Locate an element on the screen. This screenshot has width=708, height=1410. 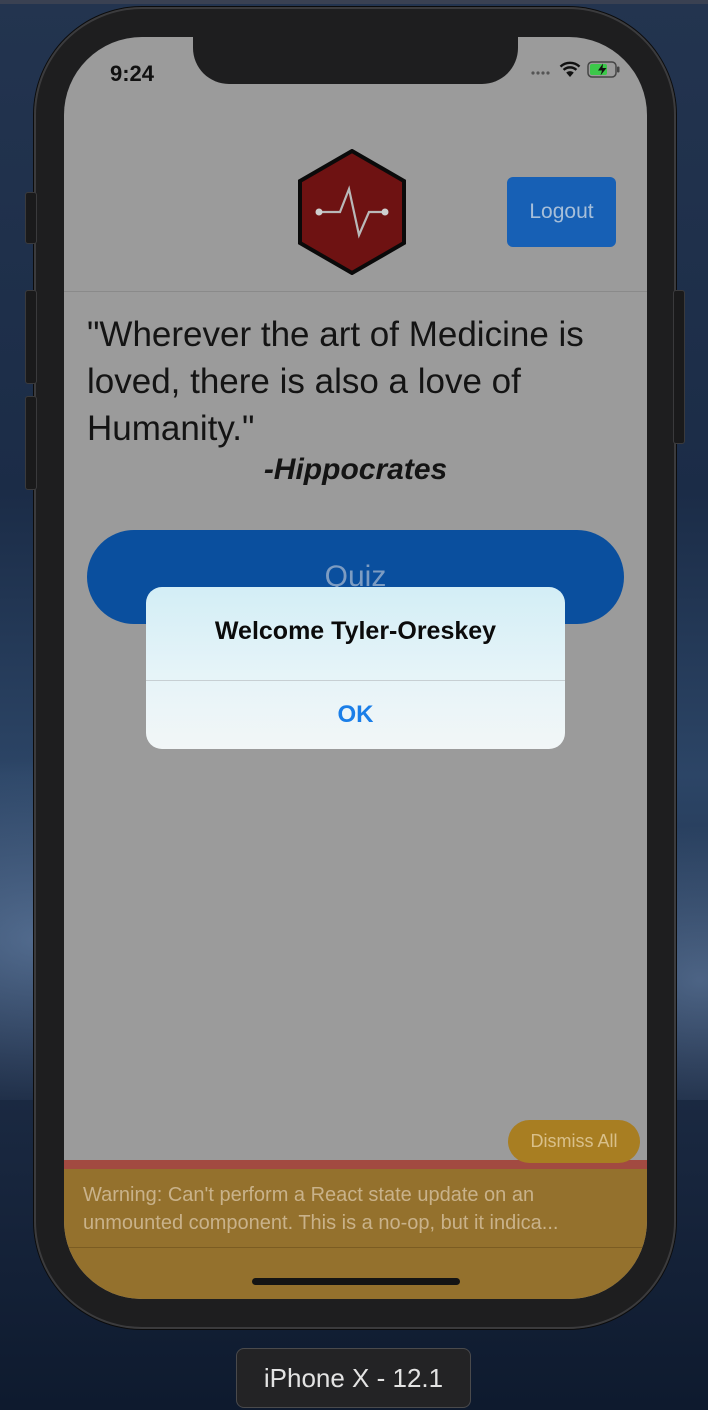
welcome-alert-dialog: Welcome Tyler-Oreskey OK is located at coordinates (355, 668).